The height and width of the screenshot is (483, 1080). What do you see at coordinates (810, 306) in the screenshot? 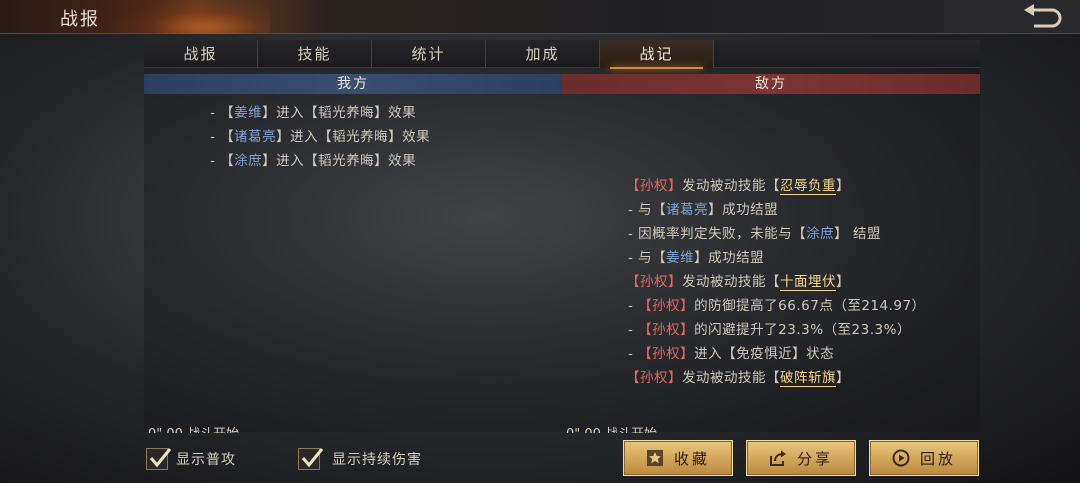
I see `log-text: 的防御提高了66.67点（至214.97）` at bounding box center [810, 306].